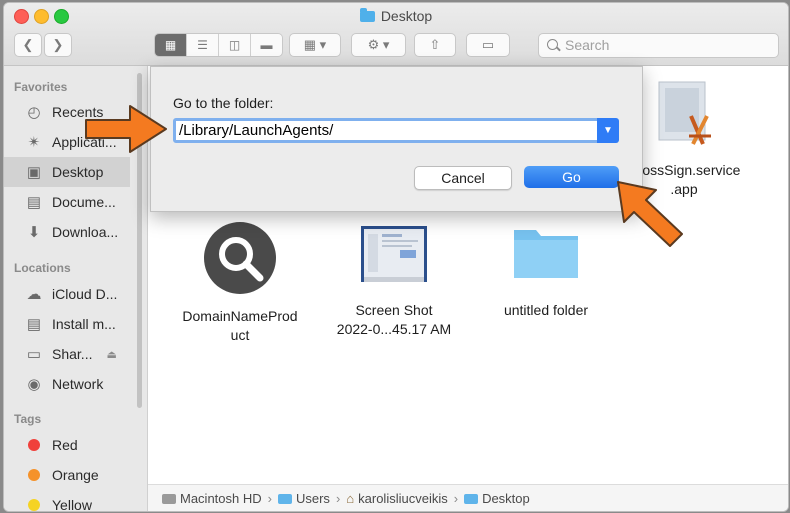 Image resolution: width=790 pixels, height=513 pixels. I want to click on red-tag-icon, so click(34, 445).